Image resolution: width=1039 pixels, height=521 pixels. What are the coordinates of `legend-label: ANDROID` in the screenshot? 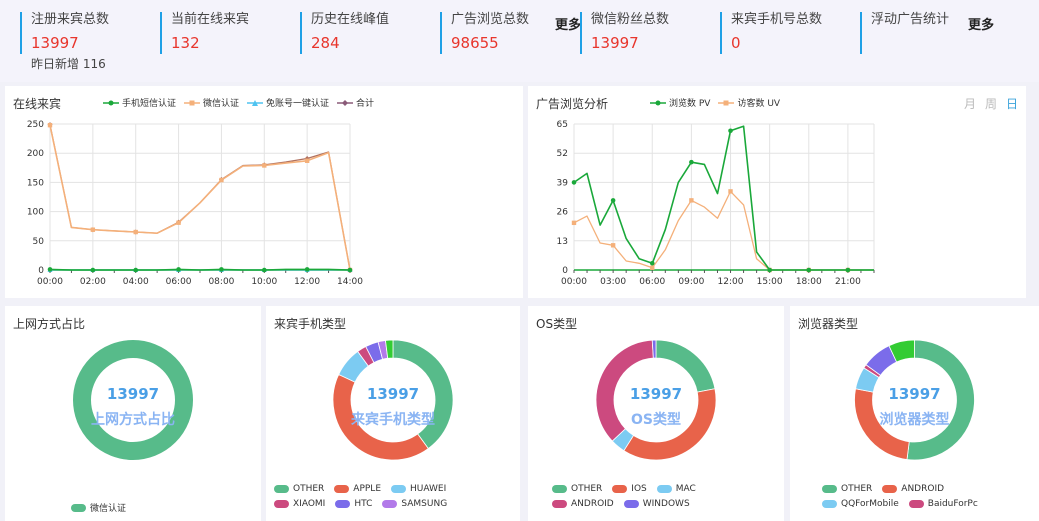 It's located at (923, 489).